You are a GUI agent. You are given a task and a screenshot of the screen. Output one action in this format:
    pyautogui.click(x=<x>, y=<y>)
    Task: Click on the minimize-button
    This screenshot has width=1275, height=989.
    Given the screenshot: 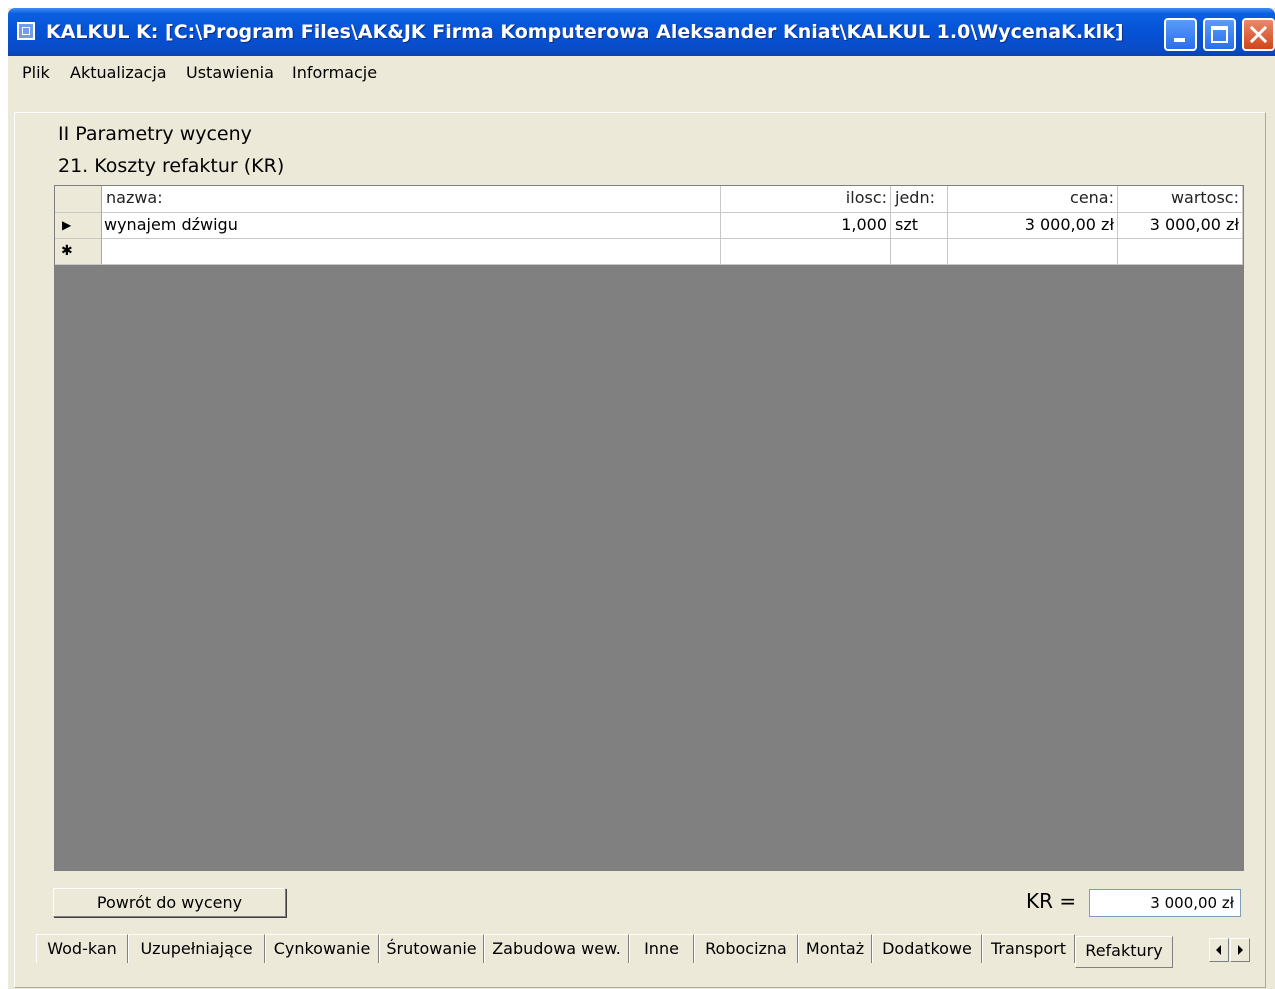 What is the action you would take?
    pyautogui.click(x=1180, y=34)
    